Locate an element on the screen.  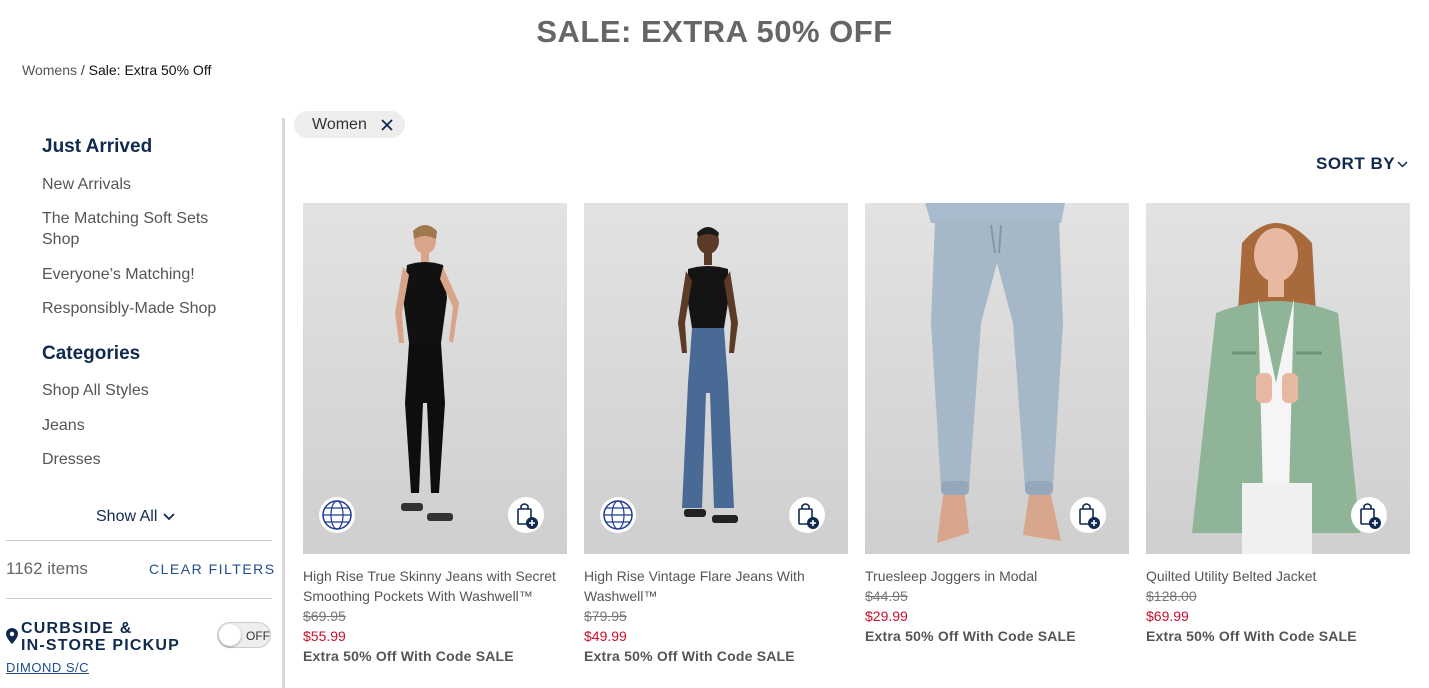
sort-by-label: SORT BY is located at coordinates (1356, 163).